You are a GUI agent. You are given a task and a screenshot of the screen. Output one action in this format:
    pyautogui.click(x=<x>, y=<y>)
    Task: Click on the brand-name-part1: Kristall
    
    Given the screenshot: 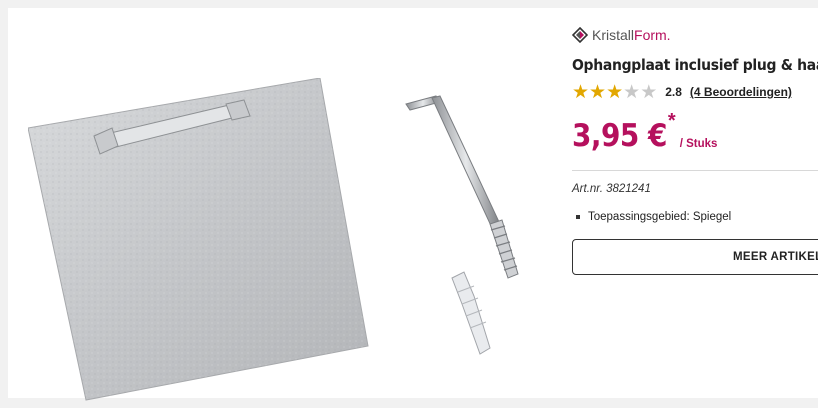 What is the action you would take?
    pyautogui.click(x=613, y=35)
    